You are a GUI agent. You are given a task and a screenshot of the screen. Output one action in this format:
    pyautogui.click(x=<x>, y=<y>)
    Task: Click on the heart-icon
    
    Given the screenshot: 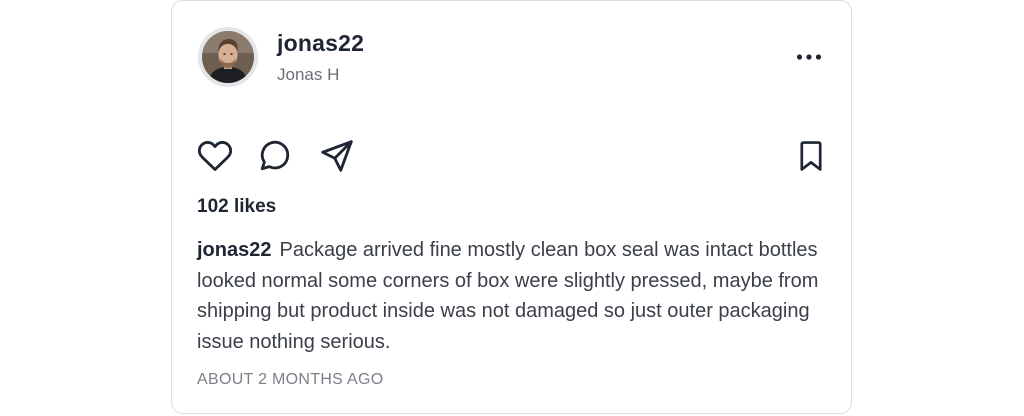 What is the action you would take?
    pyautogui.click(x=215, y=156)
    